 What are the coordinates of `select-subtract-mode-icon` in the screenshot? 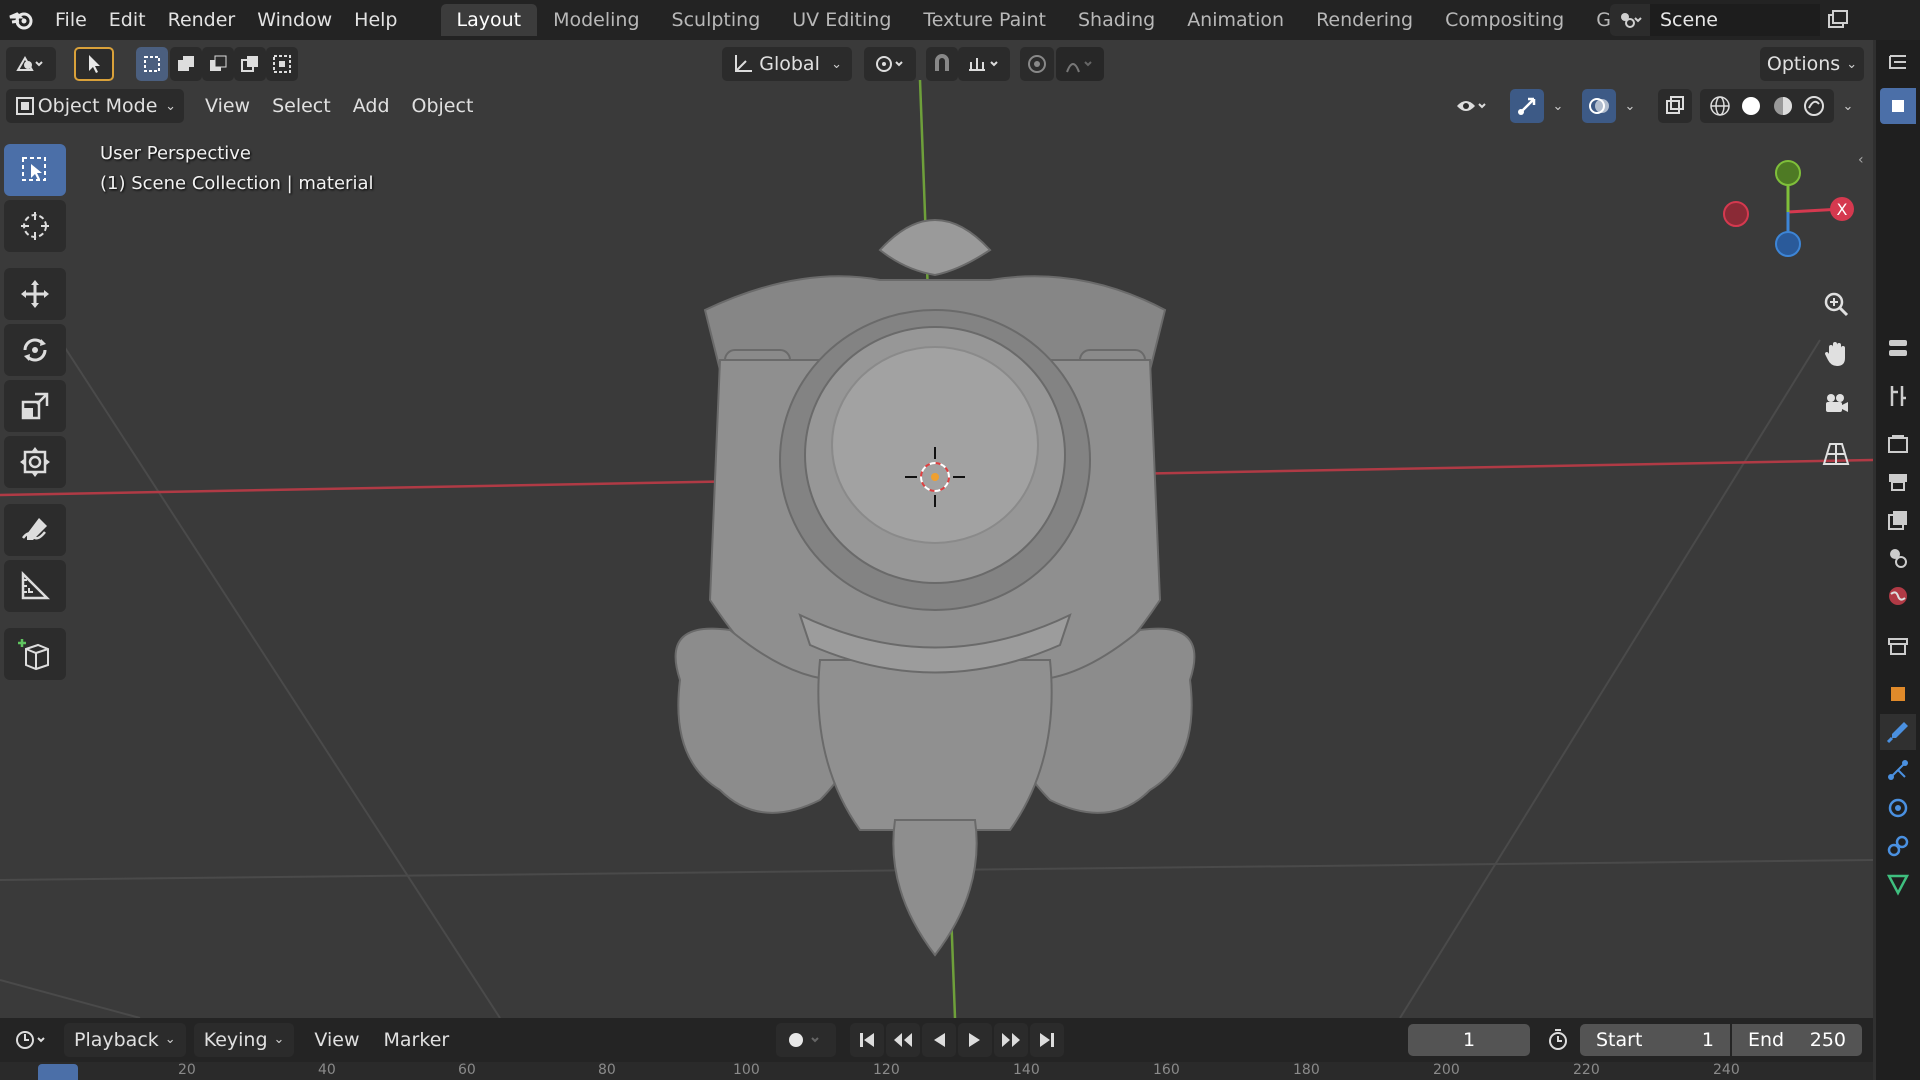 It's located at (218, 64).